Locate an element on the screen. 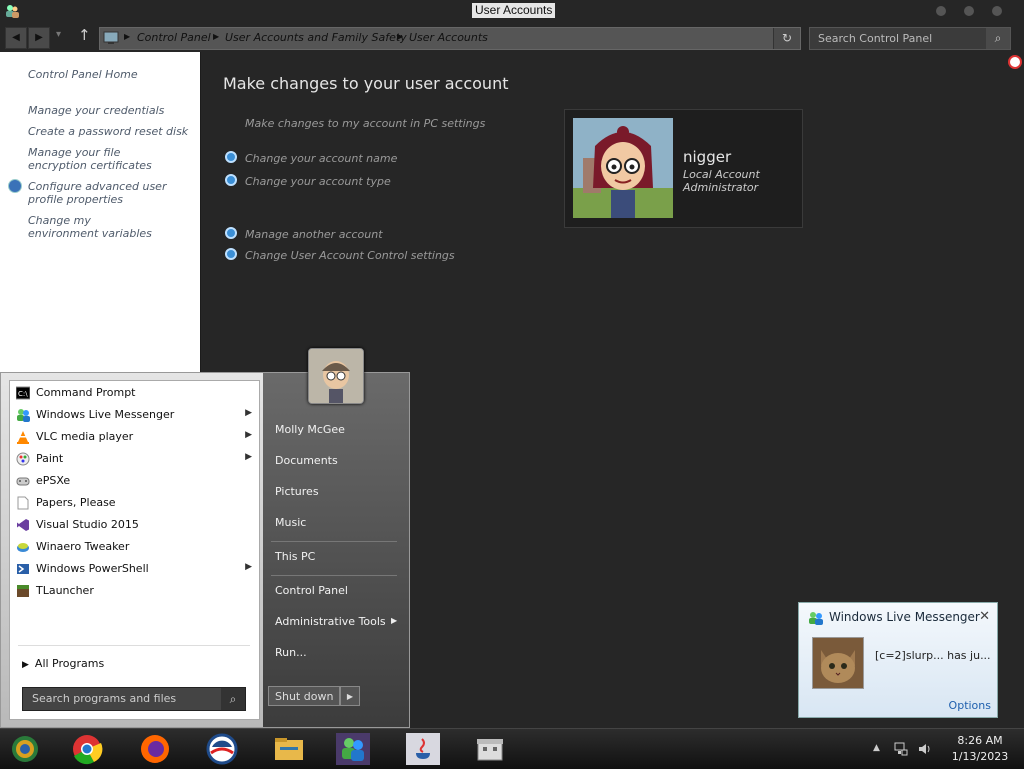 Image resolution: width=1024 pixels, height=769 pixels. breadcrumb-user-accounts-family: User Accounts and Family Safety is located at coordinates (316, 37).